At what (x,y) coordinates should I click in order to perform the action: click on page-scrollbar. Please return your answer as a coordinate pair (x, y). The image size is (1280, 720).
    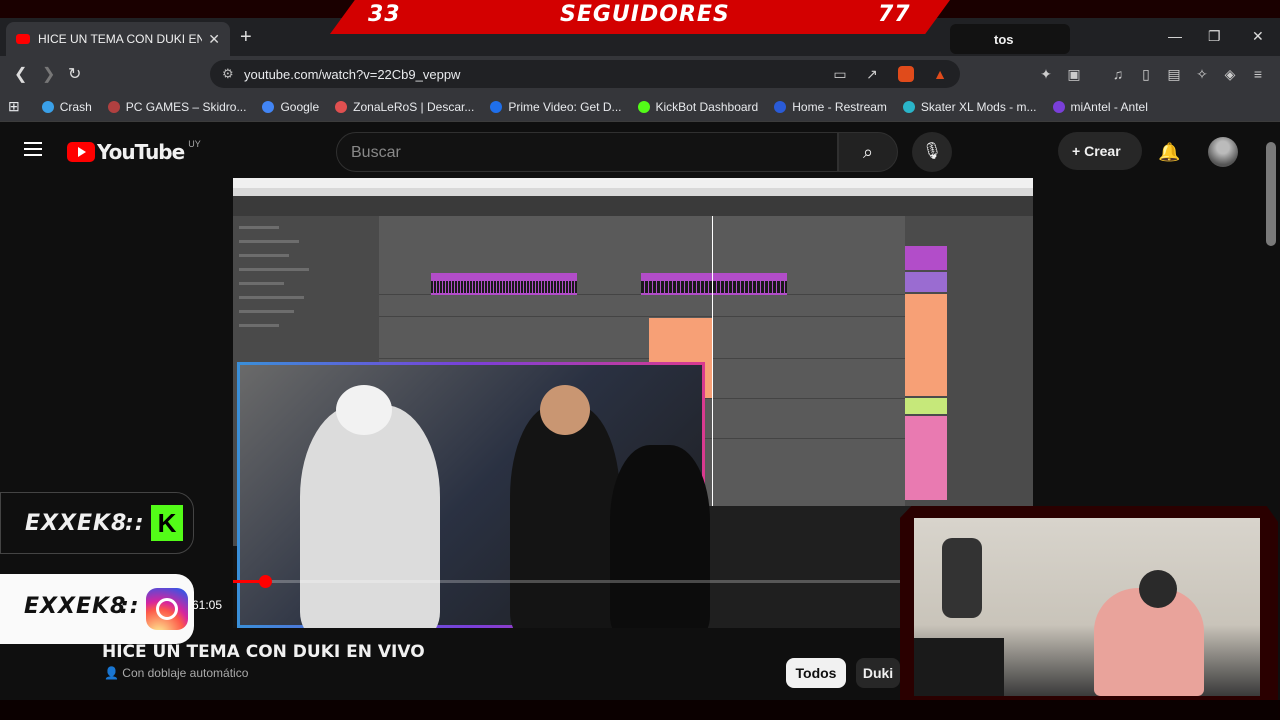
    Looking at the image, I should click on (1271, 194).